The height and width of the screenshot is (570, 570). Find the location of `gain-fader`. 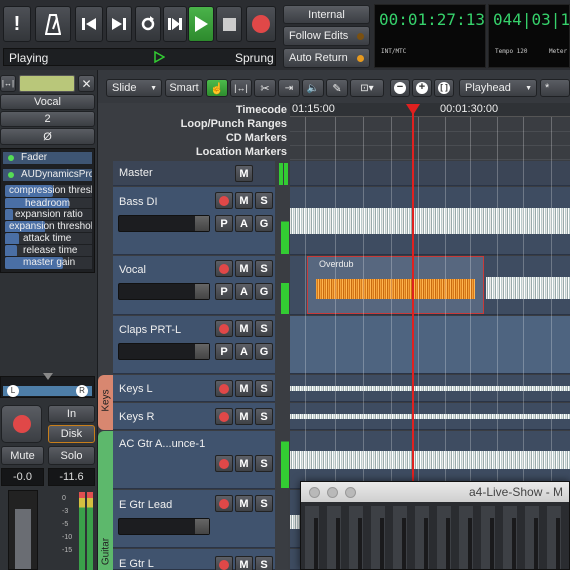

gain-fader is located at coordinates (23, 530).